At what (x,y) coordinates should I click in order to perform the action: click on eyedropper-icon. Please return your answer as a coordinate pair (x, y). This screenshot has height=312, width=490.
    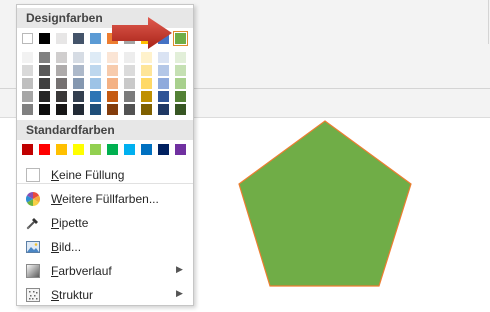
    Looking at the image, I should click on (33, 223).